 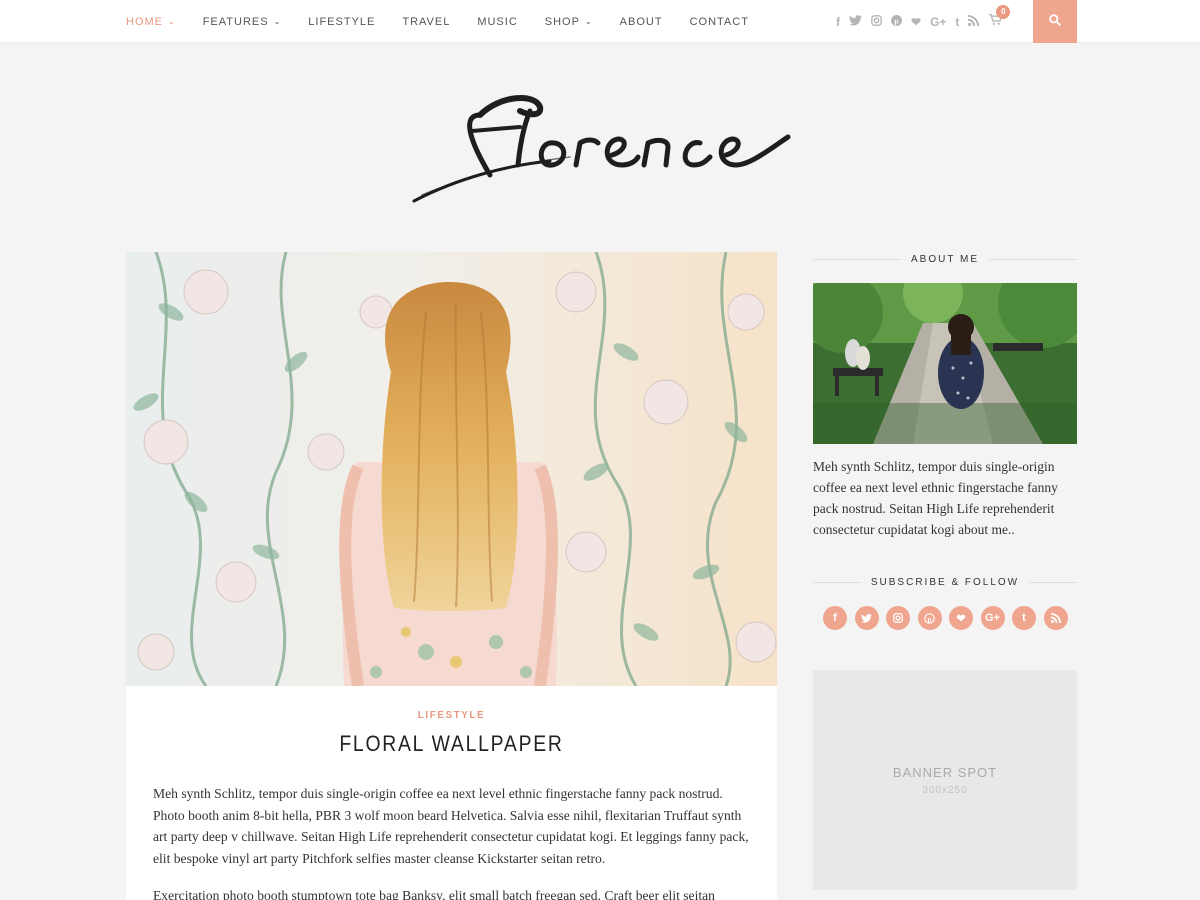 I want to click on cart-count-badge: 0, so click(x=1003, y=11).